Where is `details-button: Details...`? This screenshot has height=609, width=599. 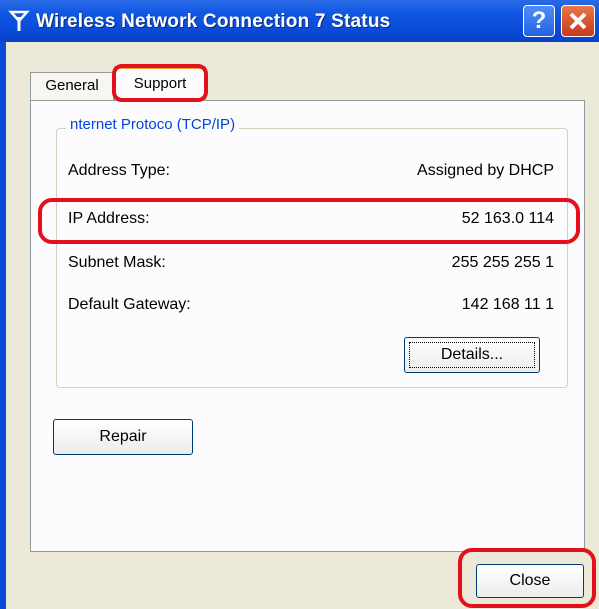
details-button: Details... is located at coordinates (472, 355).